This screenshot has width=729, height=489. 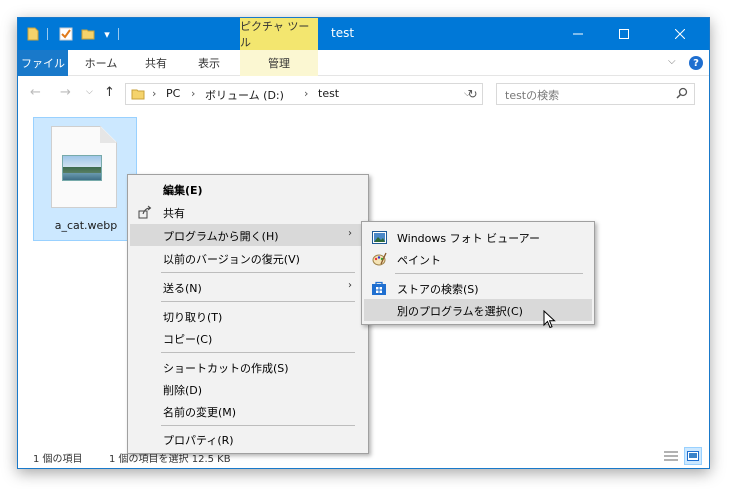 What do you see at coordinates (363, 34) in the screenshot?
I see `title-bar: ▾ ピクチャ ツール test` at bounding box center [363, 34].